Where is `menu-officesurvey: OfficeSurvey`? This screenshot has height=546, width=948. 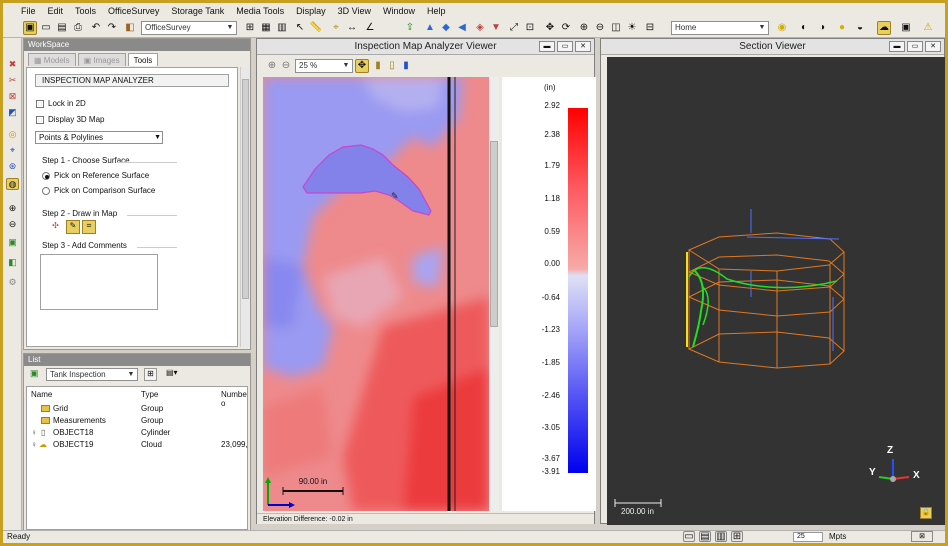 menu-officesurvey: OfficeSurvey is located at coordinates (133, 11).